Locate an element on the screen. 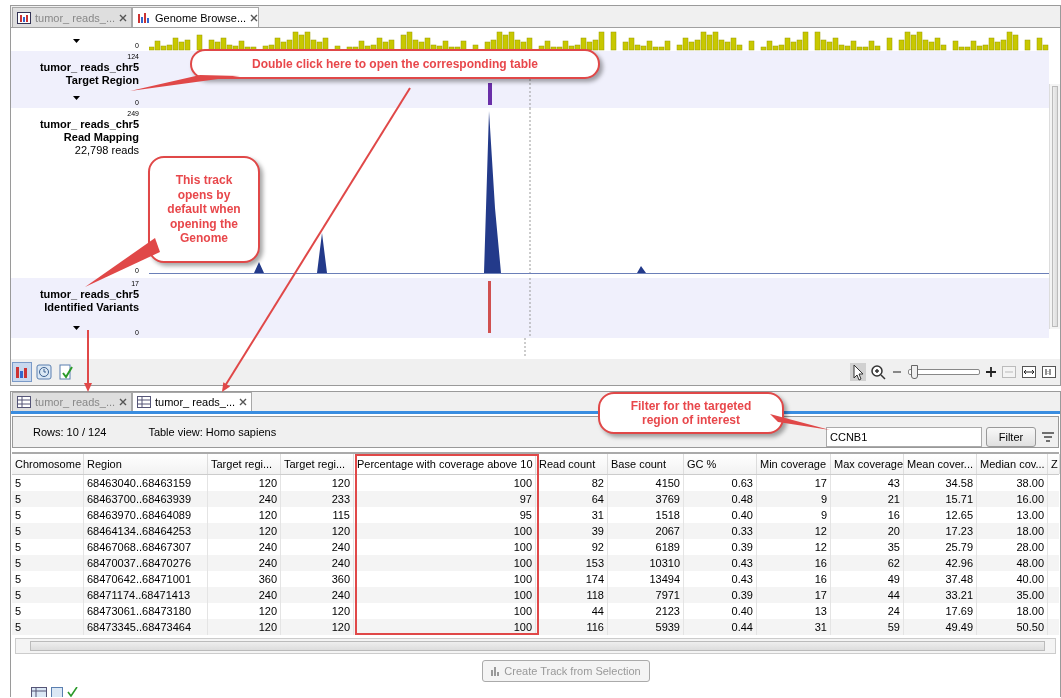 This screenshot has height=698, width=1061. table-cell: 20 is located at coordinates (867, 530).